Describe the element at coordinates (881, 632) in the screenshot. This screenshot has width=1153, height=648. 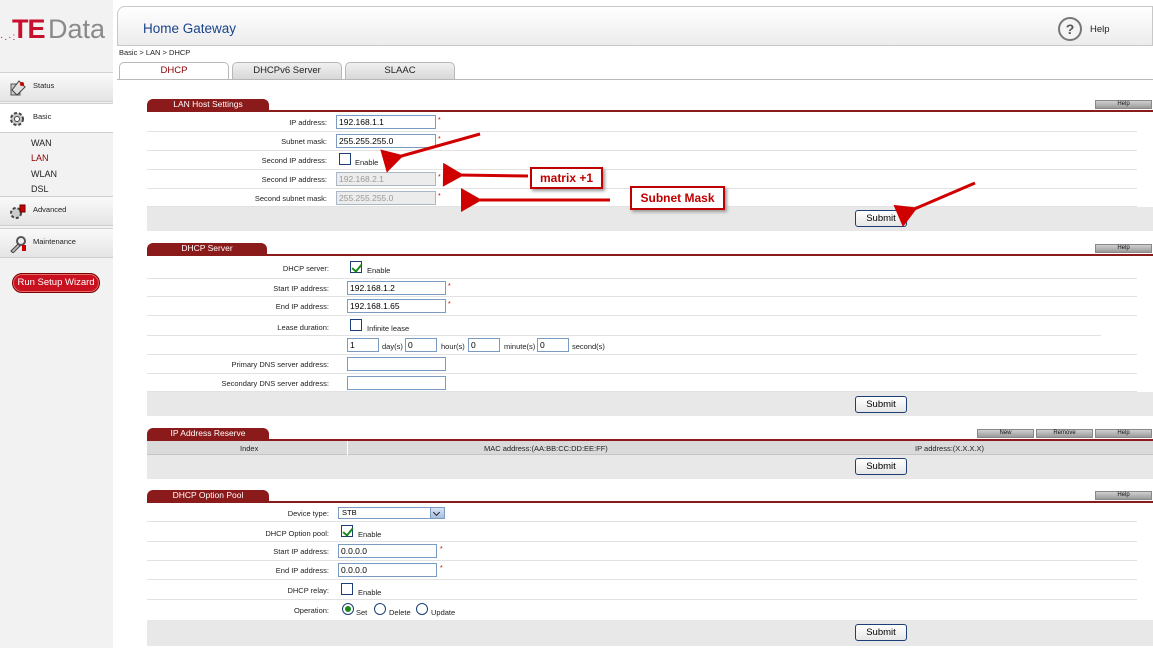
I see `option-pool-submit-button: Submit` at that location.